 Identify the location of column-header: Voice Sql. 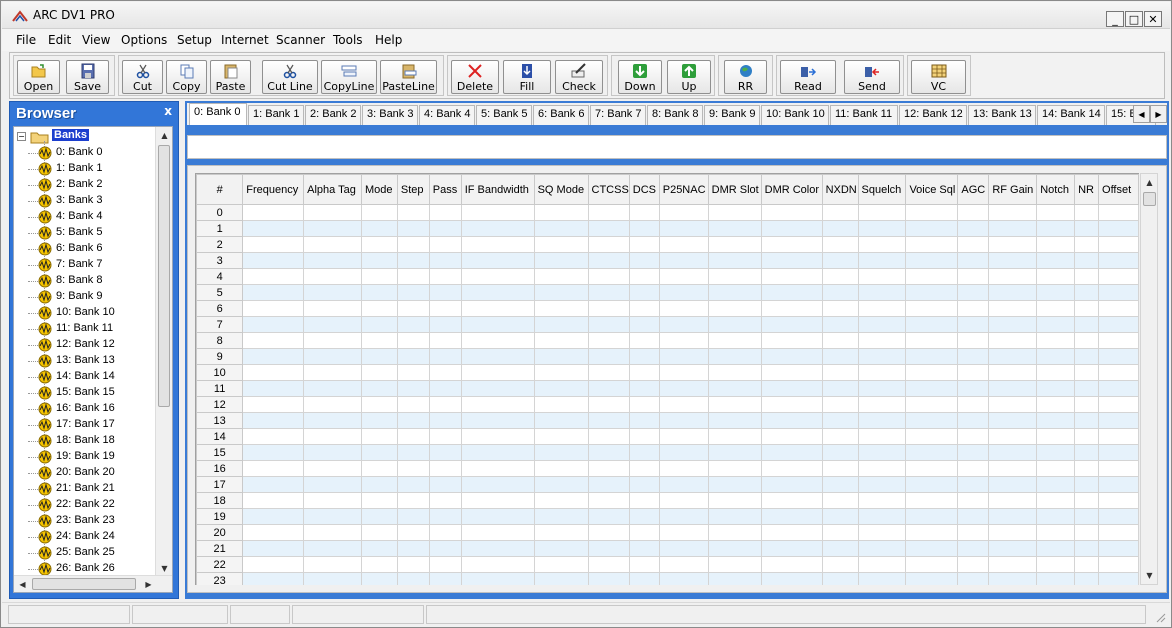
(932, 189).